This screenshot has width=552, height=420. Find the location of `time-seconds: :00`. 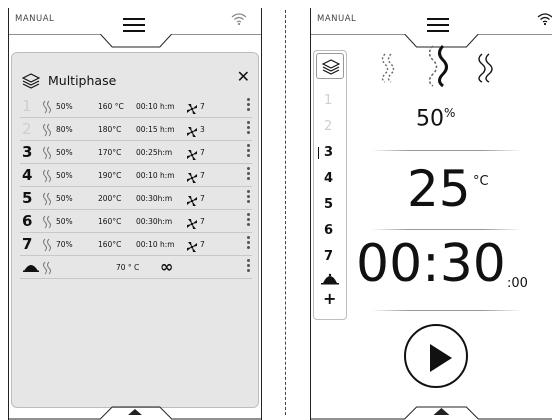

time-seconds: :00 is located at coordinates (517, 283).